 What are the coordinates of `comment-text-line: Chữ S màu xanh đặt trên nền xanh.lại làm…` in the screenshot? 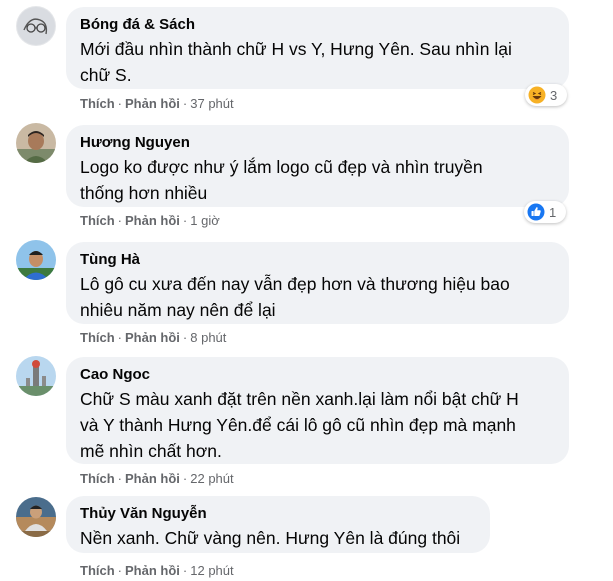 It's located at (299, 399).